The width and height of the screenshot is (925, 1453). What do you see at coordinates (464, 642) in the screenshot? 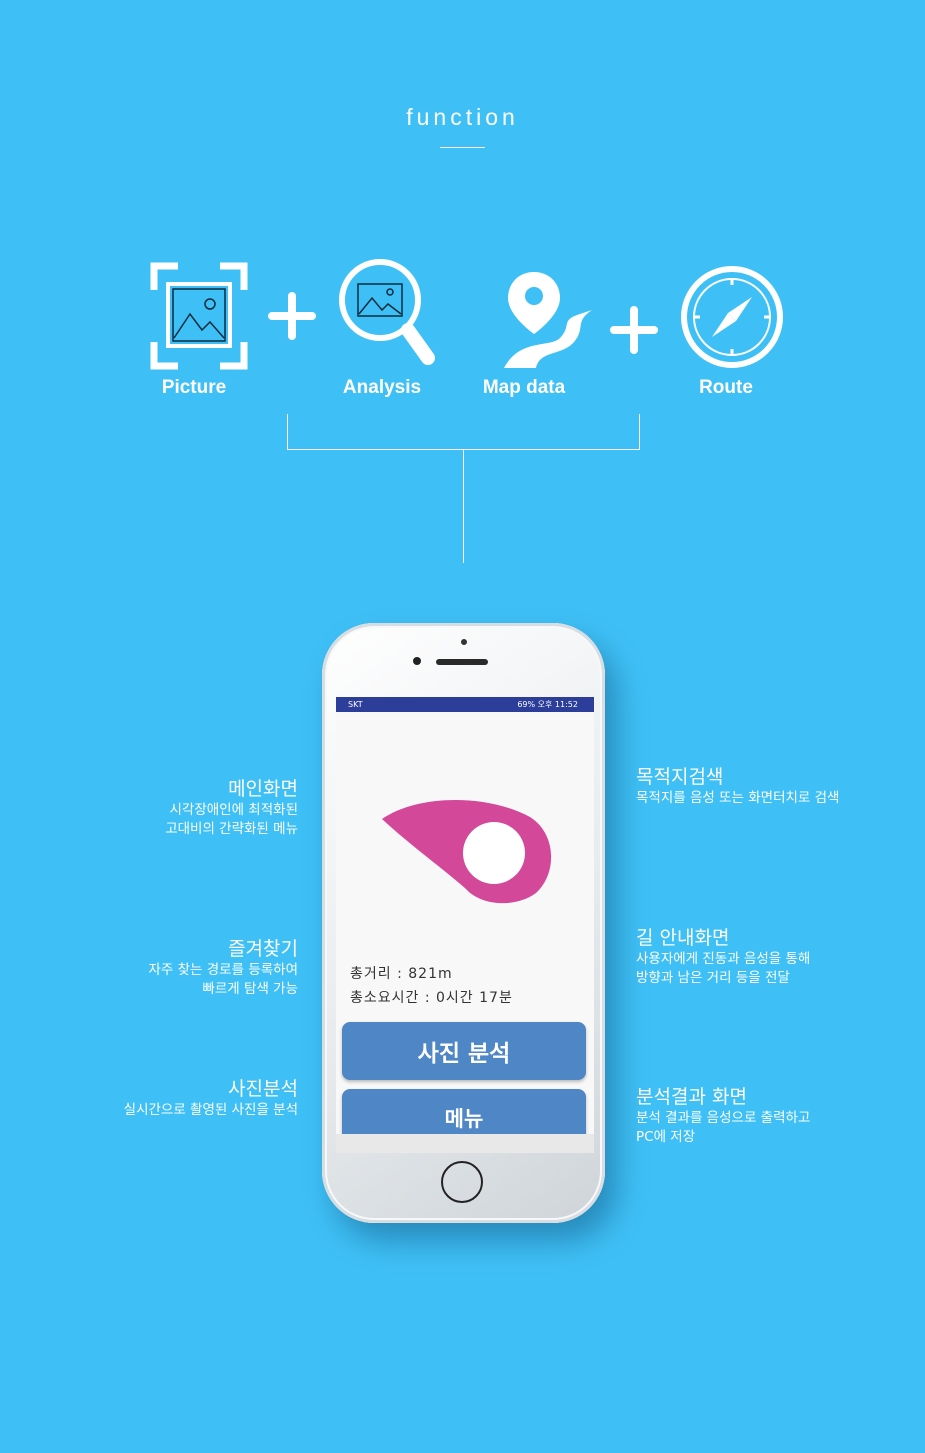
I see `front-camera` at bounding box center [464, 642].